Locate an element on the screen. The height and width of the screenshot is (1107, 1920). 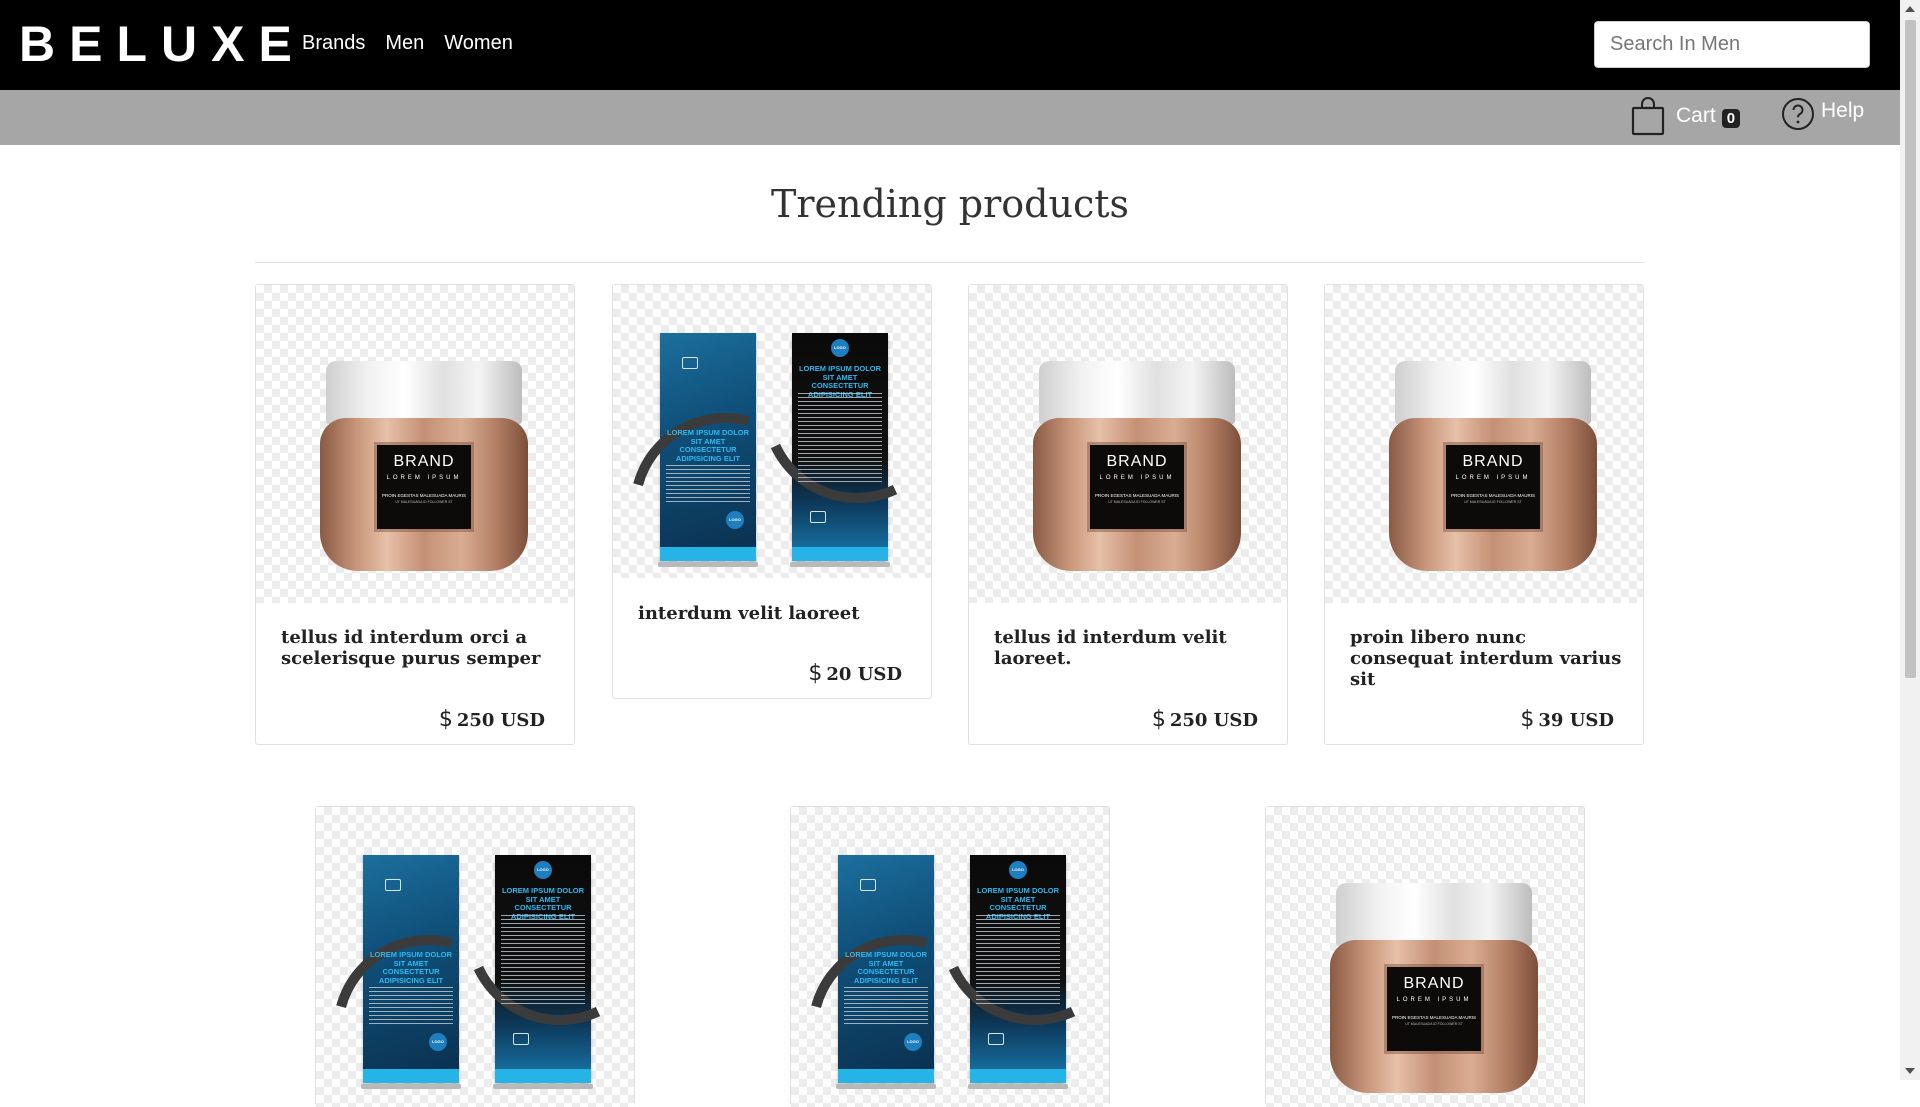
main-nav: Brands Men Women is located at coordinates (407, 43).